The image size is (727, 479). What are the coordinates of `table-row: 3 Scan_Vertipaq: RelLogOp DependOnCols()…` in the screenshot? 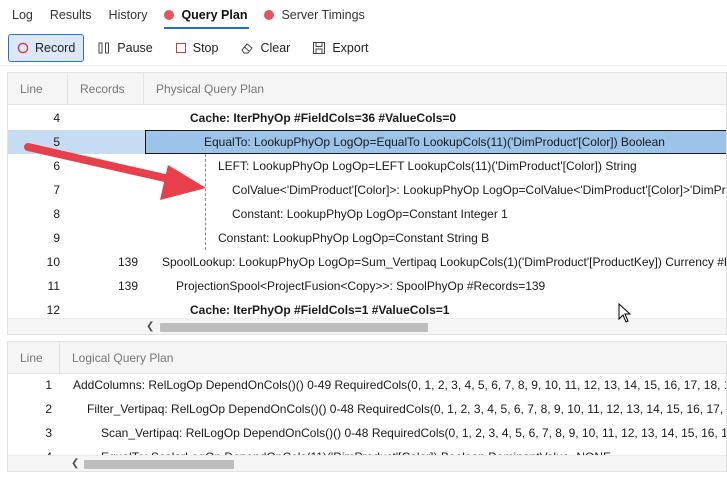 It's located at (367, 433).